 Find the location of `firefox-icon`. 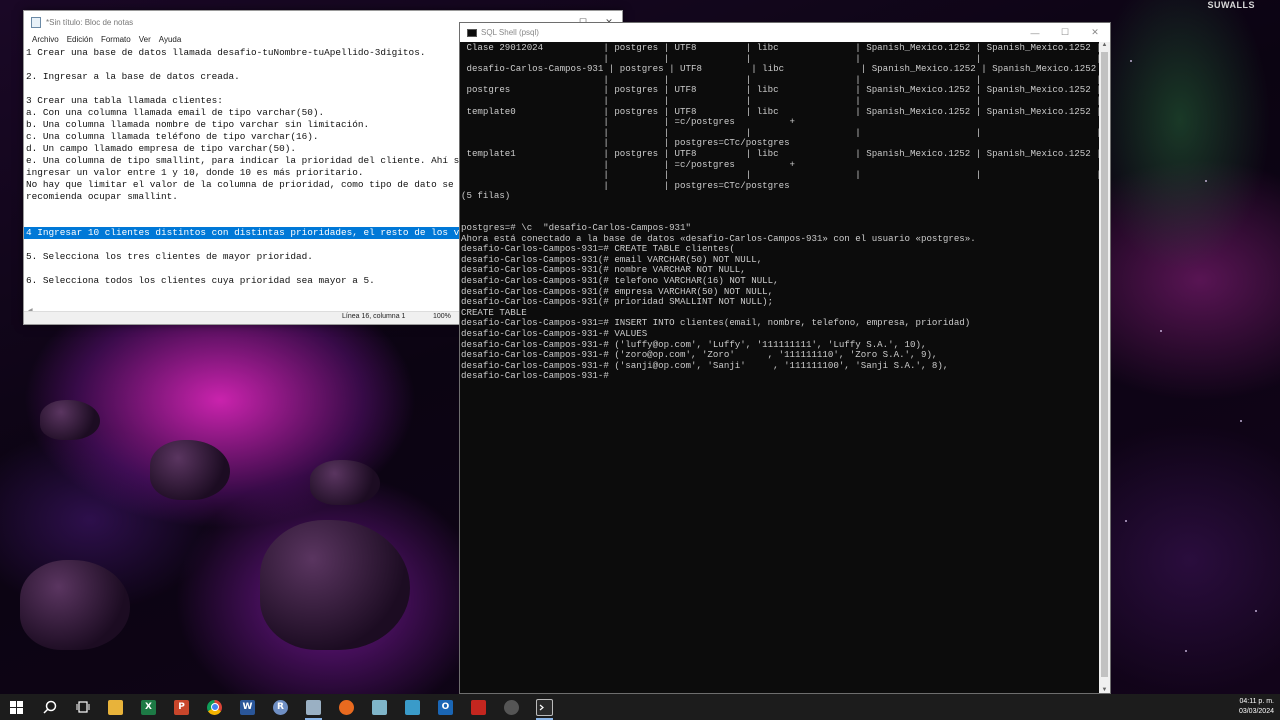

firefox-icon is located at coordinates (346, 707).